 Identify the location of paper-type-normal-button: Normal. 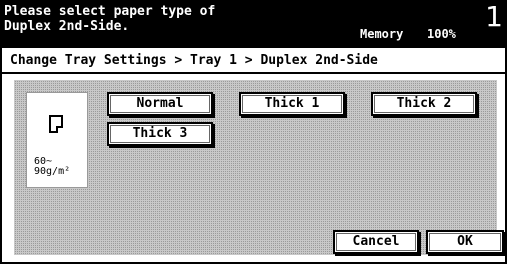
(160, 104).